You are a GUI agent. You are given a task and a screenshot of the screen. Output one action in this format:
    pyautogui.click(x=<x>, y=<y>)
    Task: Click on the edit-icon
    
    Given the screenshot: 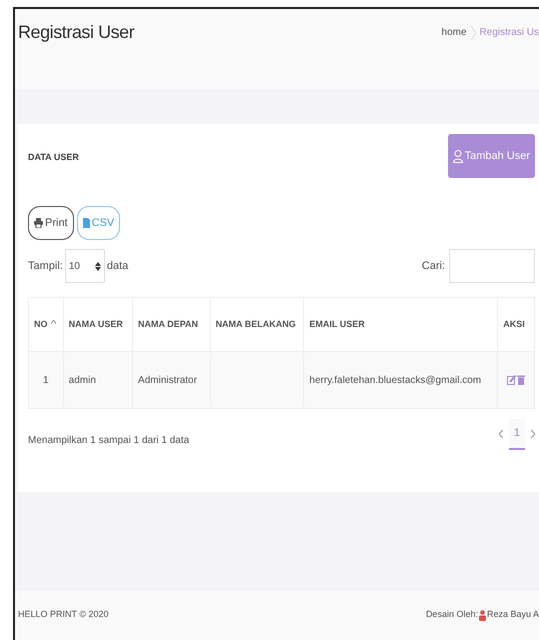 What is the action you would take?
    pyautogui.click(x=511, y=380)
    